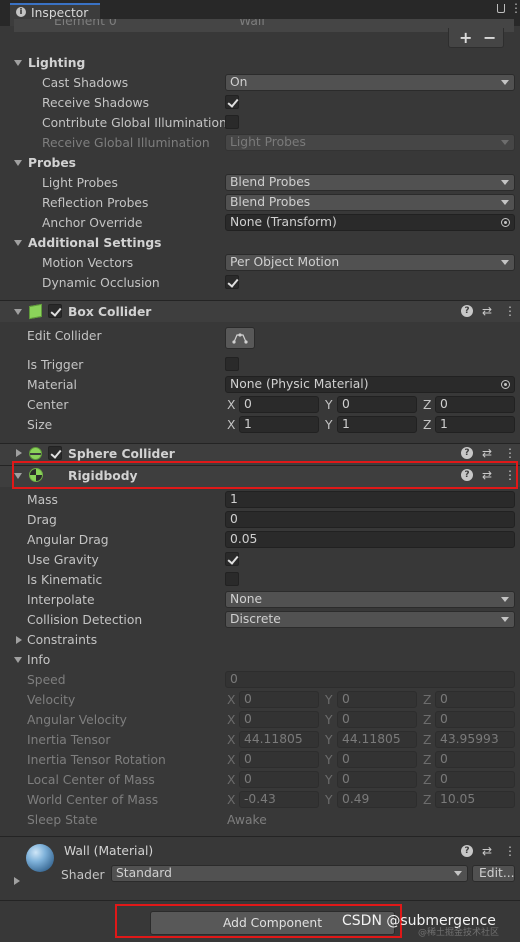  What do you see at coordinates (55, 311) in the screenshot?
I see `box-collider-enabled-checkbox` at bounding box center [55, 311].